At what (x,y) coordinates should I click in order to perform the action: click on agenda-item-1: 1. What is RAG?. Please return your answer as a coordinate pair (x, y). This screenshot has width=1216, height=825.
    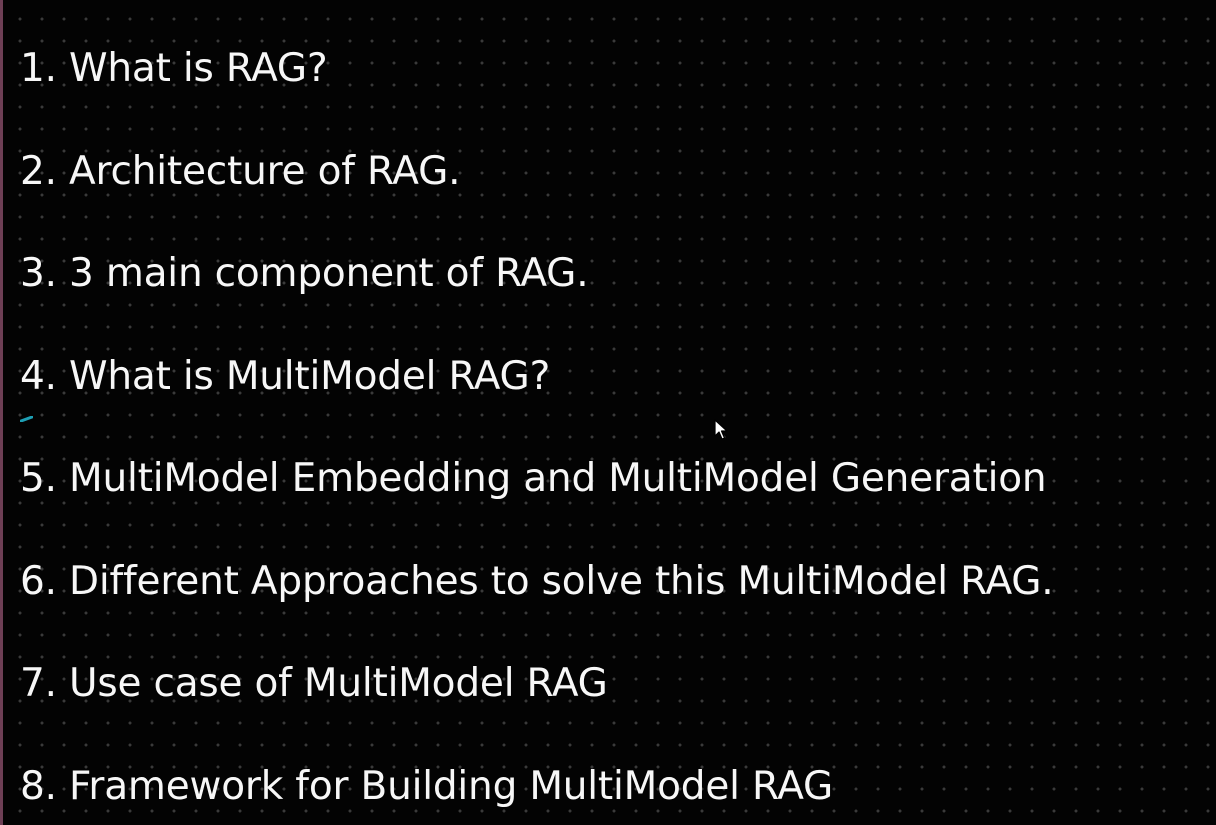
    Looking at the image, I should click on (174, 68).